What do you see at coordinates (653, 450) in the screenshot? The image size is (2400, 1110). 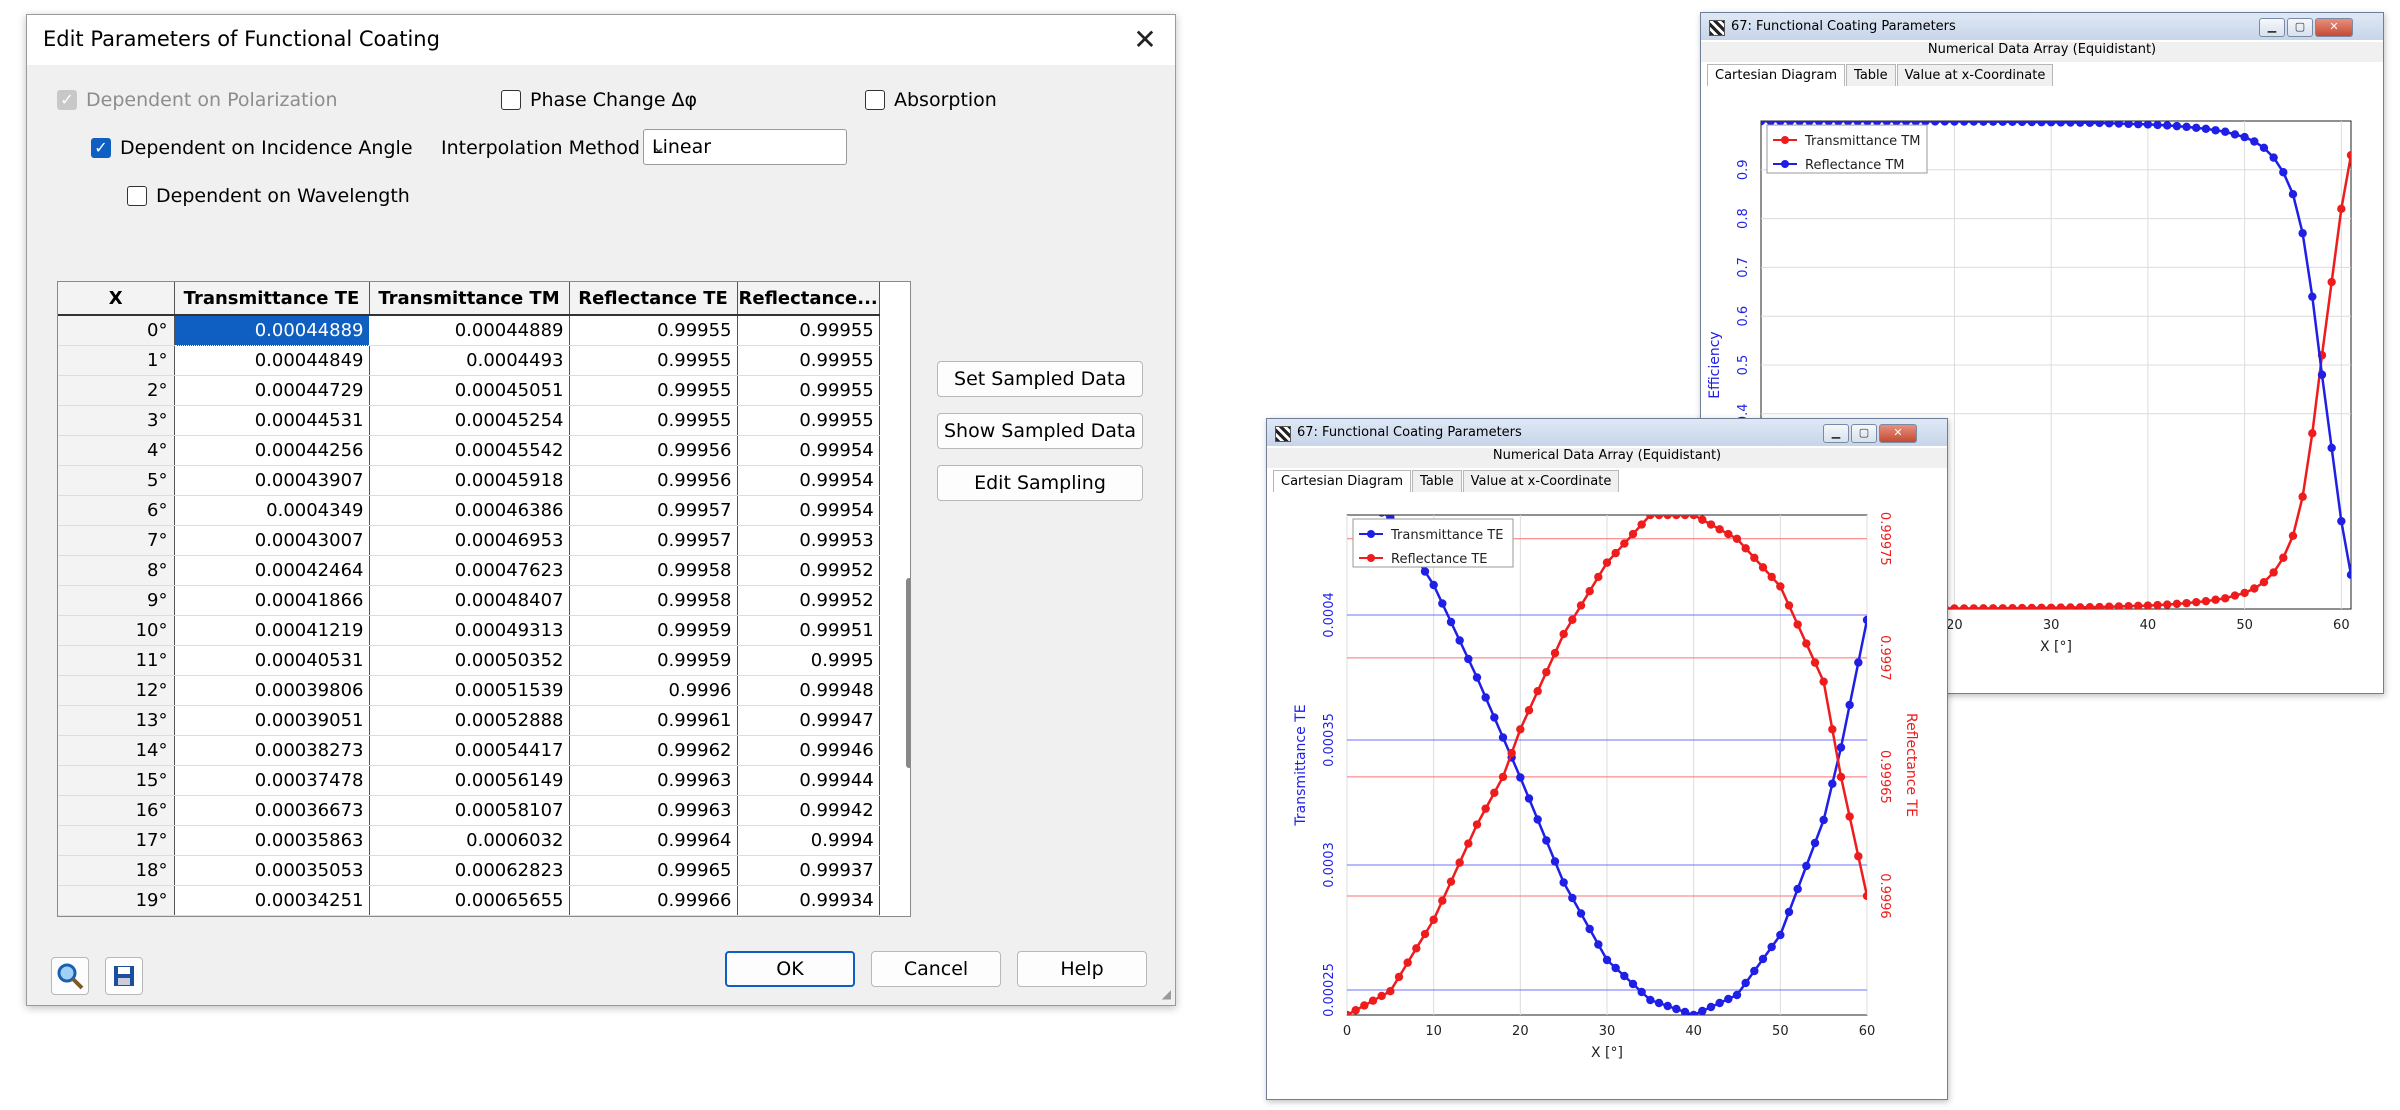 I see `table-cell: 0.99956` at bounding box center [653, 450].